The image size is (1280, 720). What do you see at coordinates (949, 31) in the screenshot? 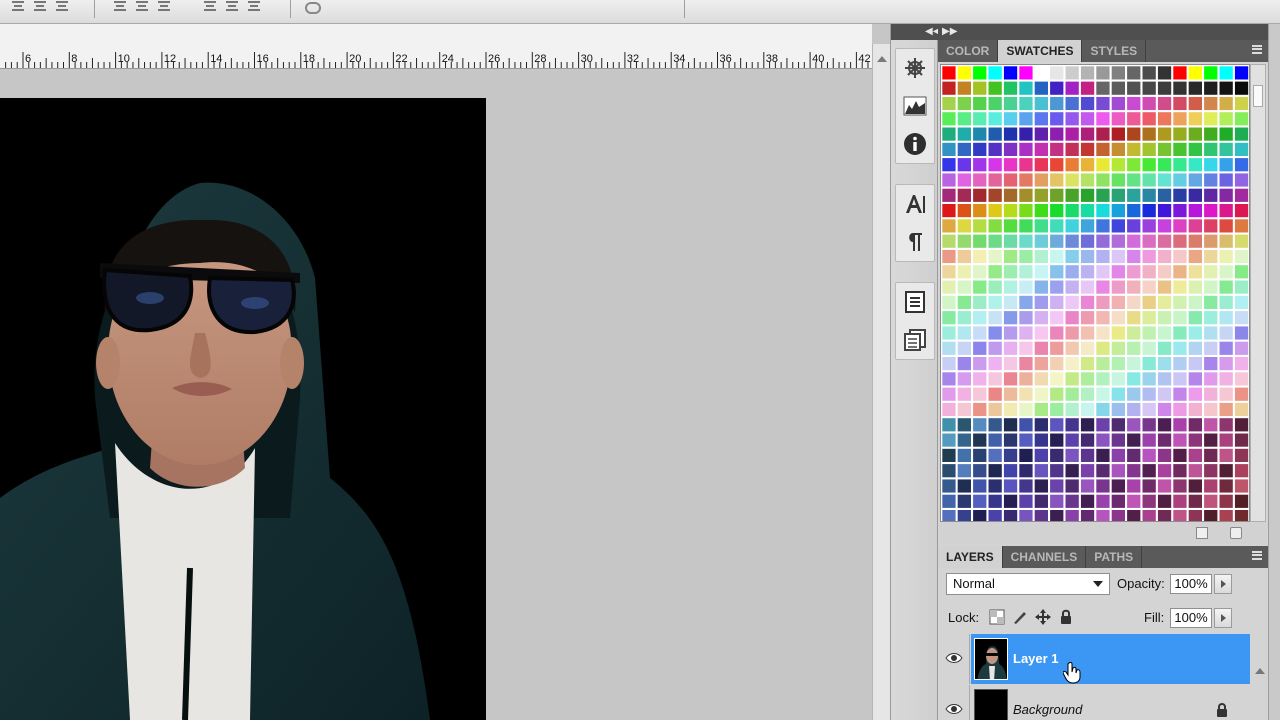
I see `expand-panels-icon: ▶▶` at bounding box center [949, 31].